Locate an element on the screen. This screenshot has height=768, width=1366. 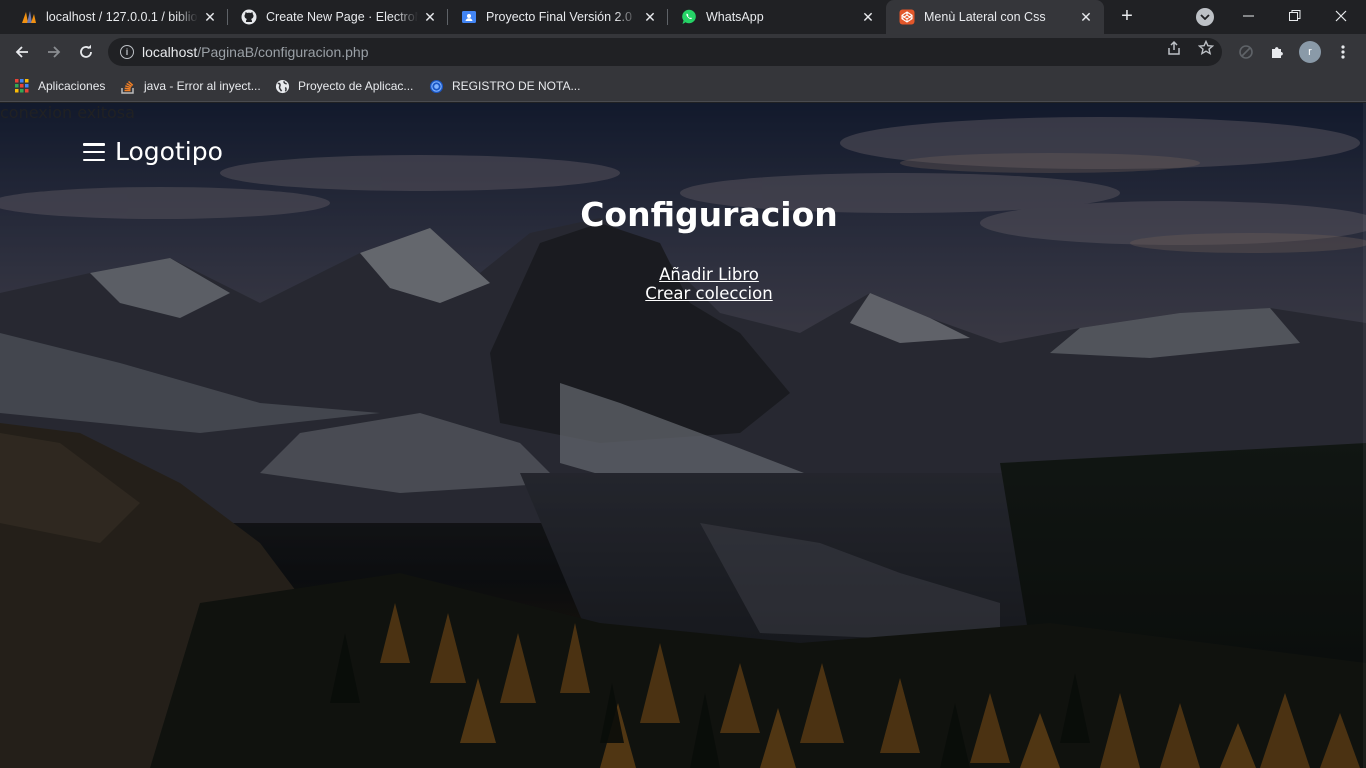
tab-classroom: Proyecto Final Versión 2.0 ✕ is located at coordinates (558, 17).